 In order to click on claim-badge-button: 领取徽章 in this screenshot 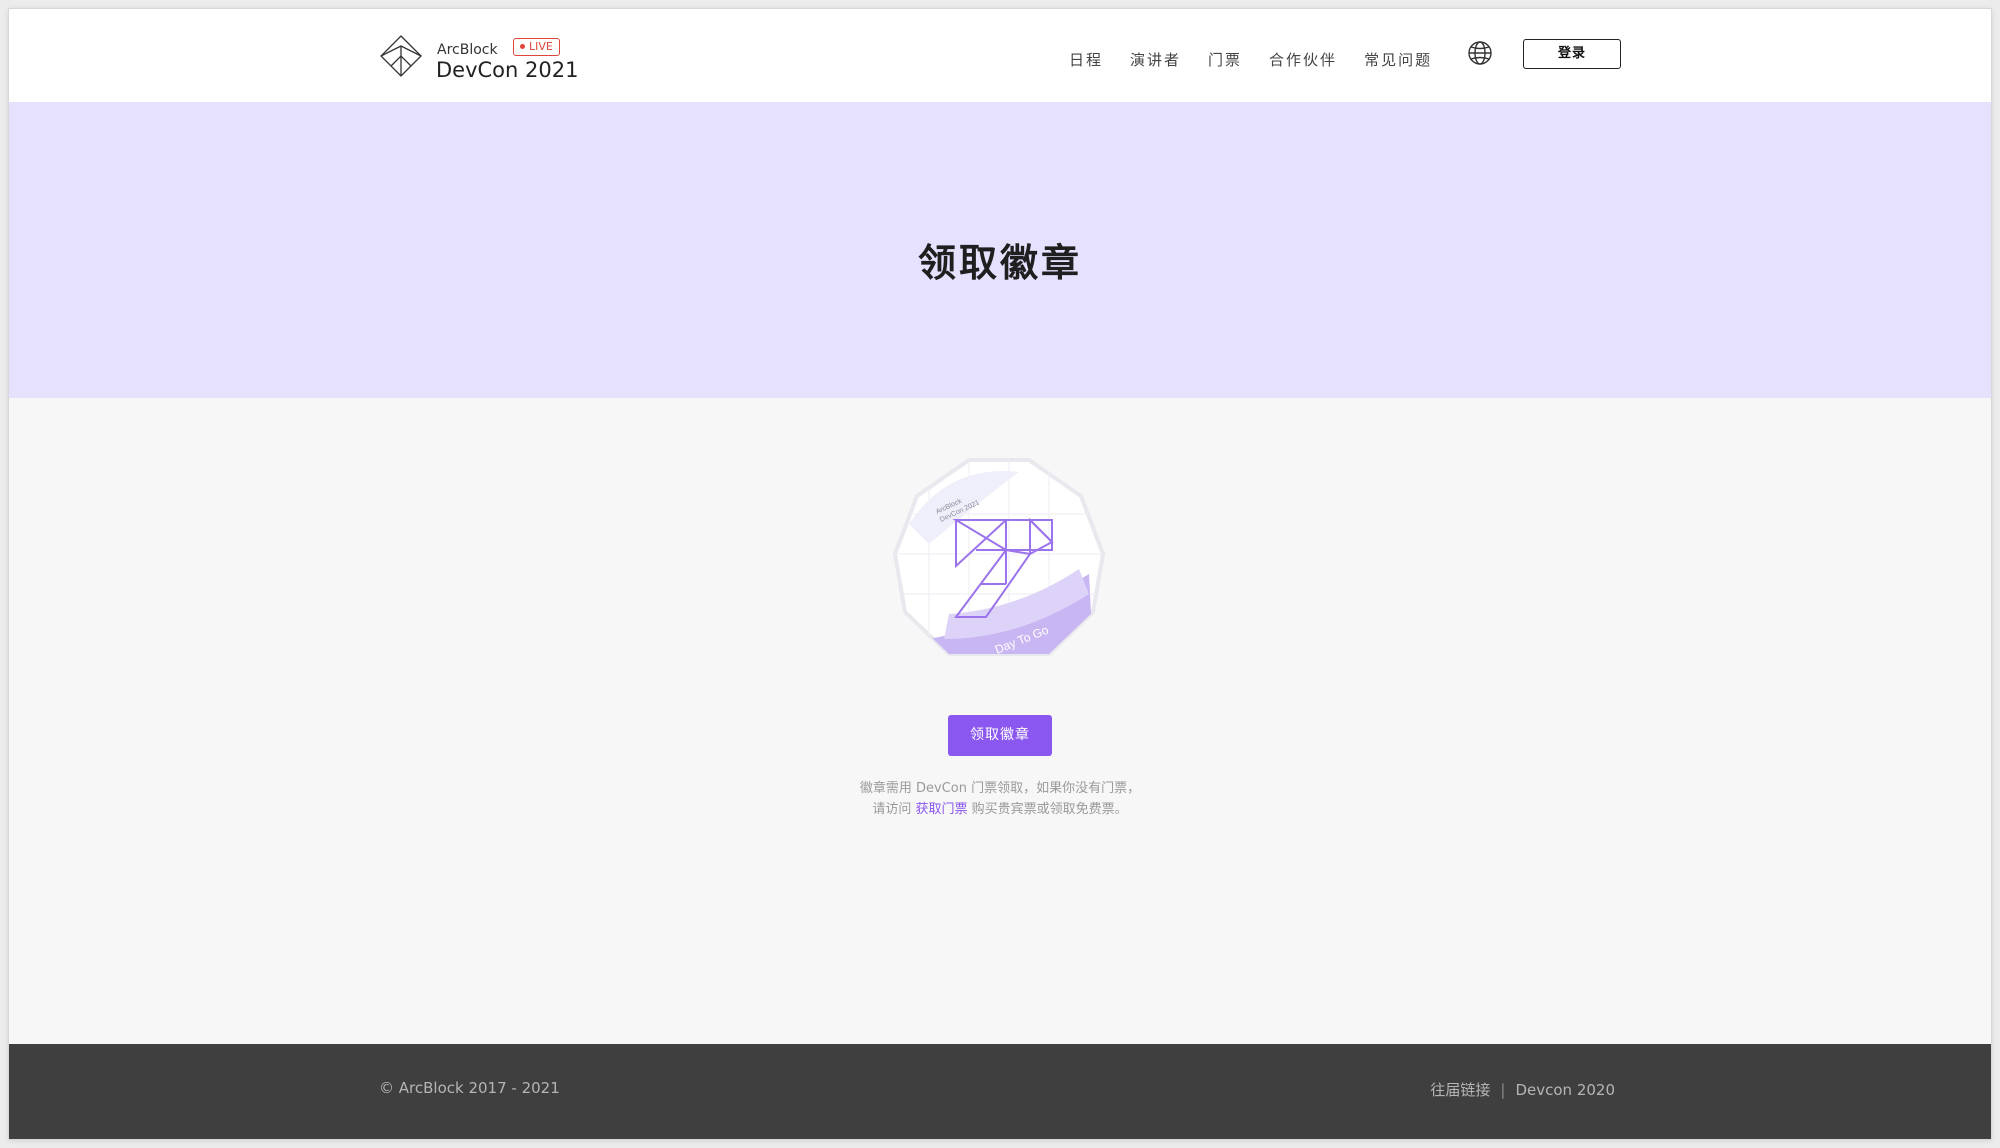, I will do `click(1000, 735)`.